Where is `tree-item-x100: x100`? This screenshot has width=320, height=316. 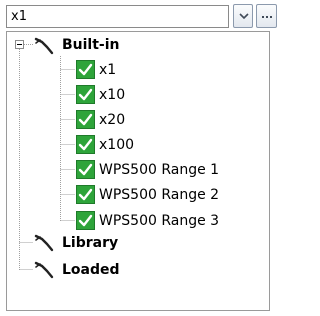
tree-item-x100: x100 is located at coordinates (138, 145).